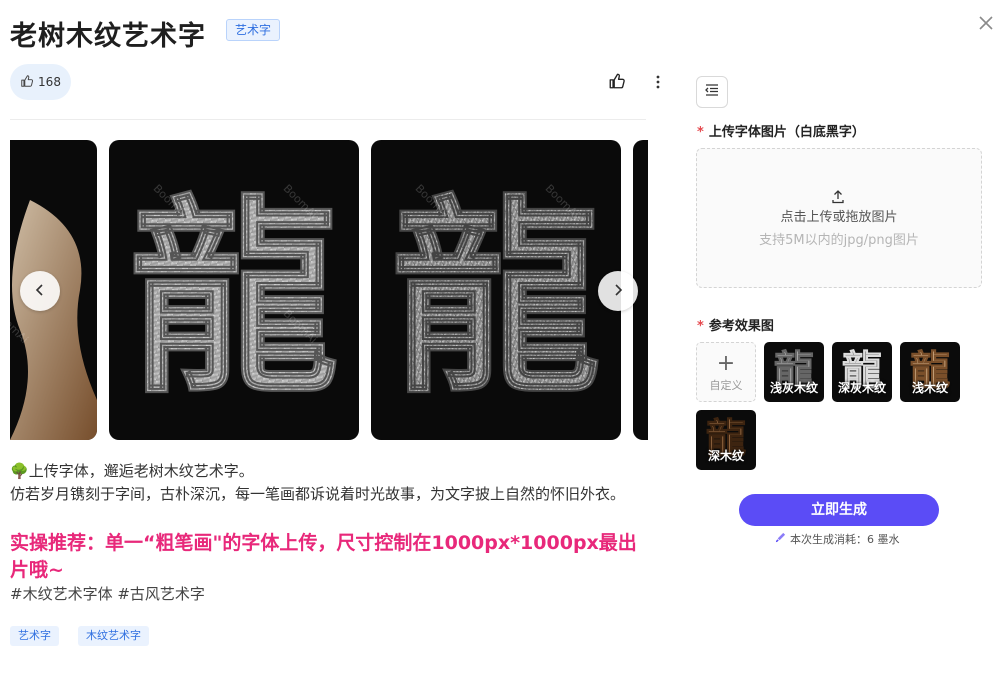 The image size is (1005, 679). What do you see at coordinates (781, 132) in the screenshot?
I see `upload-field-label: * 上传字体图片（白底黑字）` at bounding box center [781, 132].